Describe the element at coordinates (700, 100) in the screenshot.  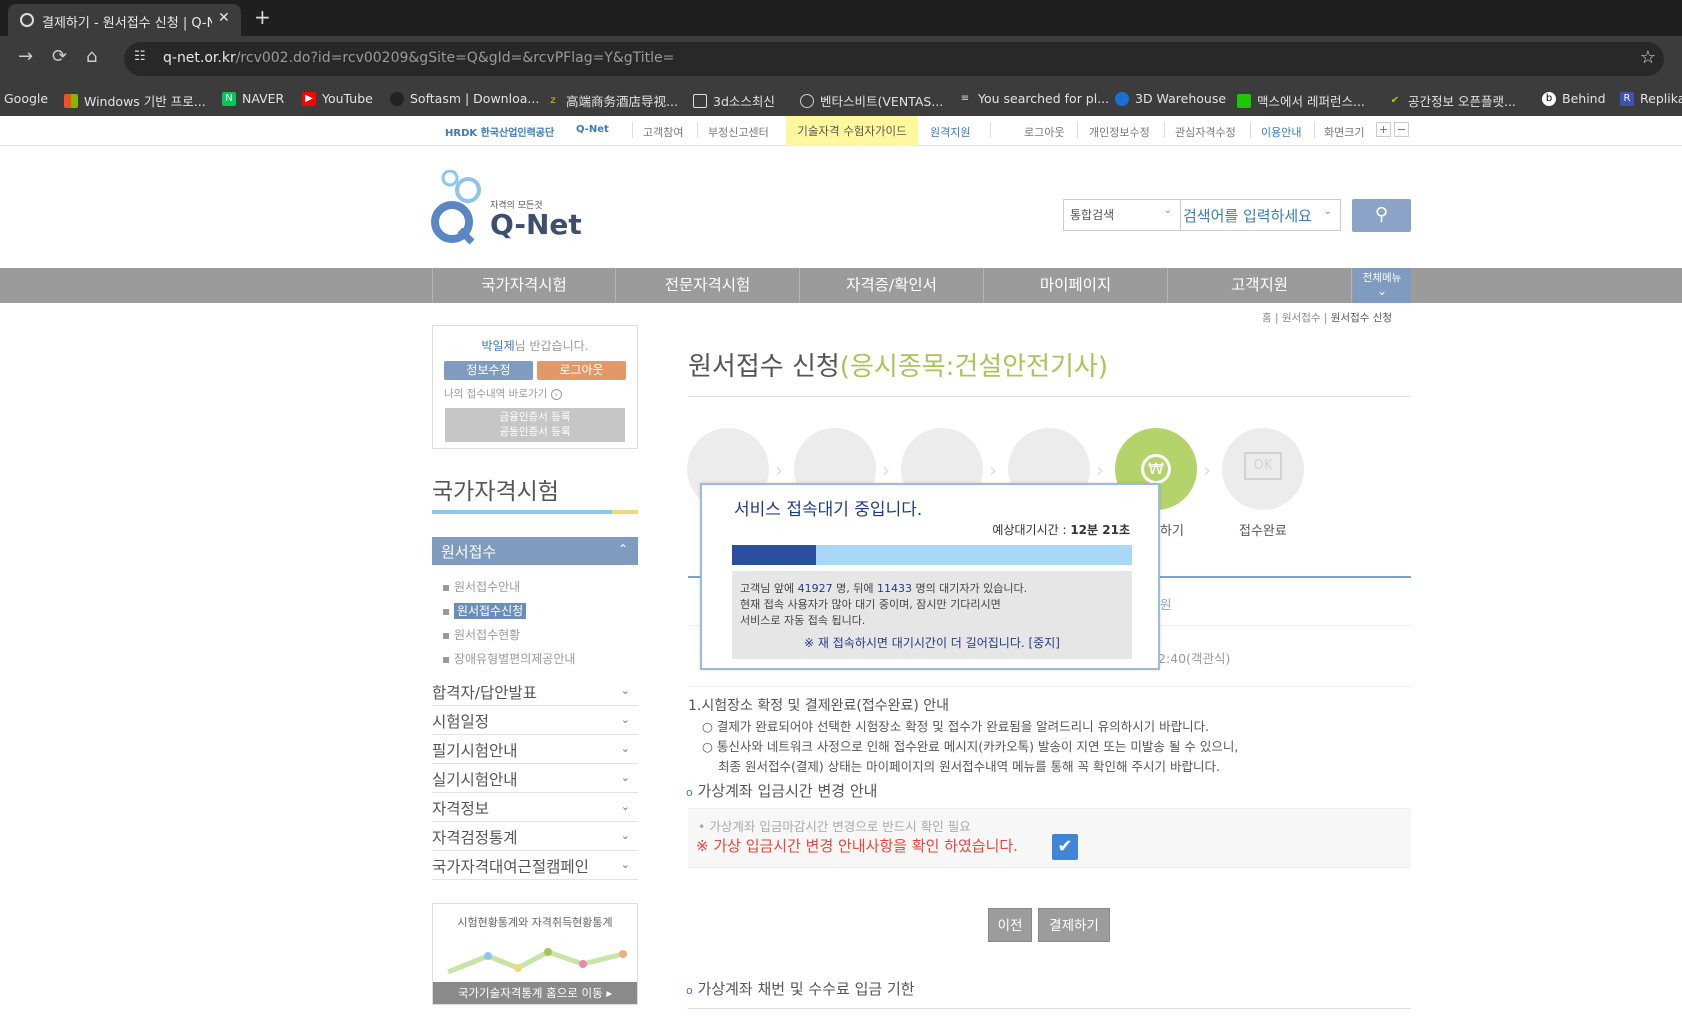
I see `folder-icon` at that location.